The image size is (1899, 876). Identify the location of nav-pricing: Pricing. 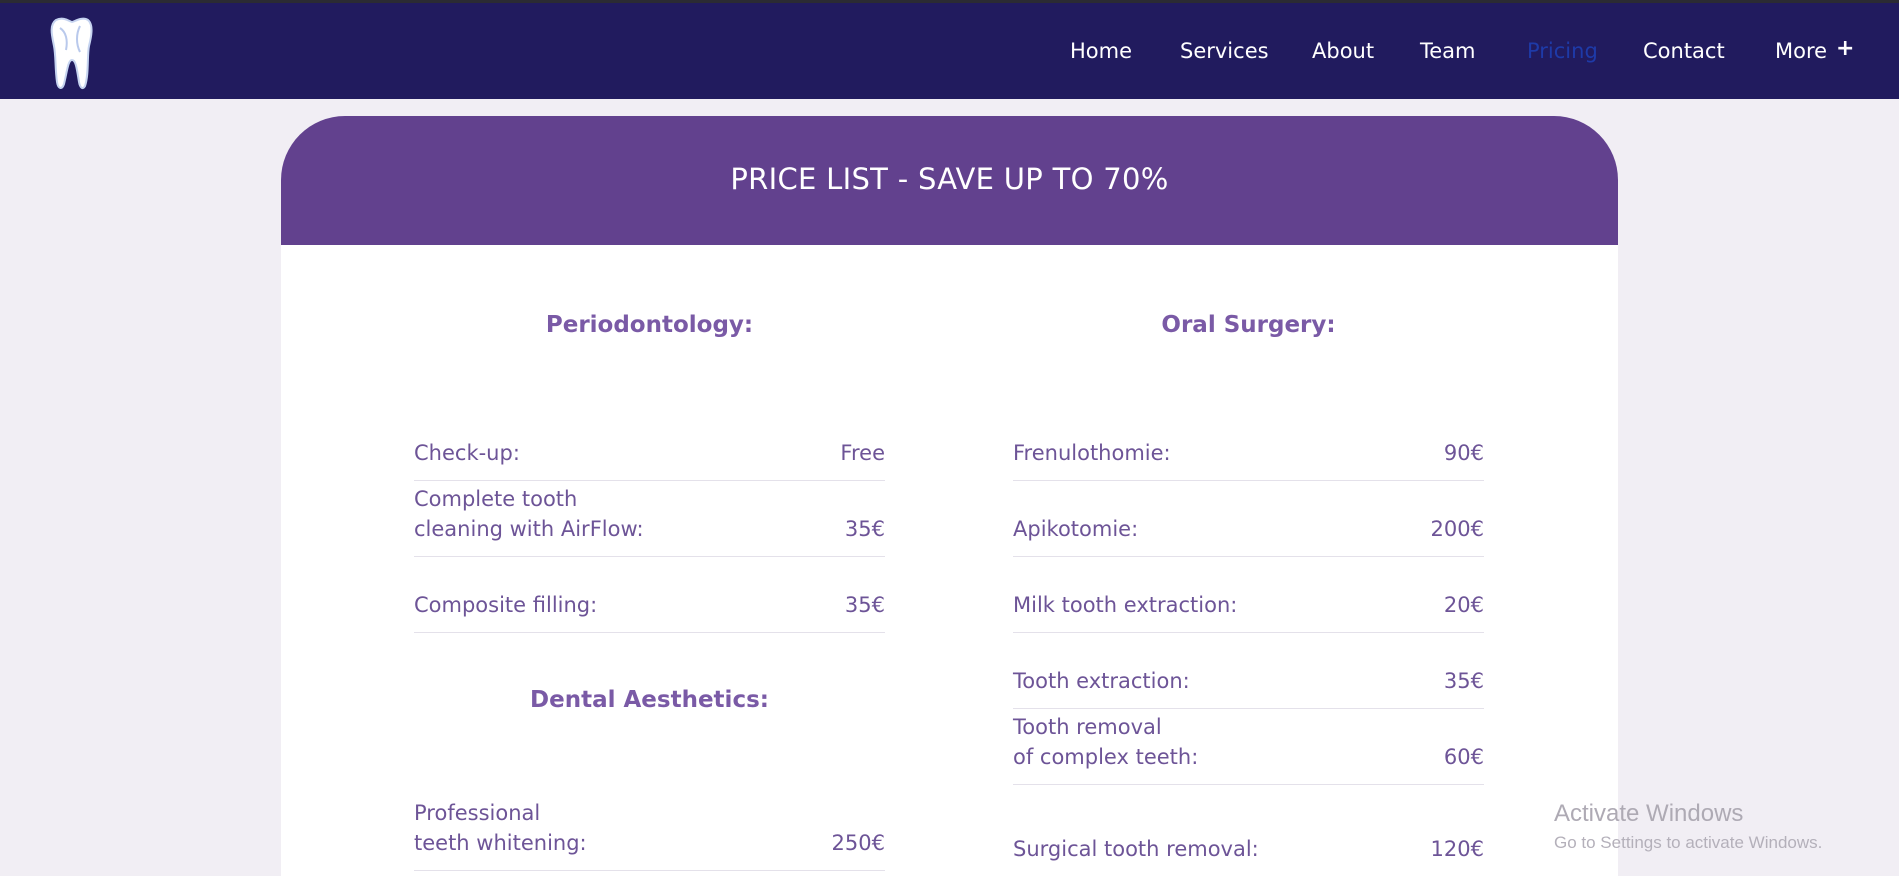
(1562, 51).